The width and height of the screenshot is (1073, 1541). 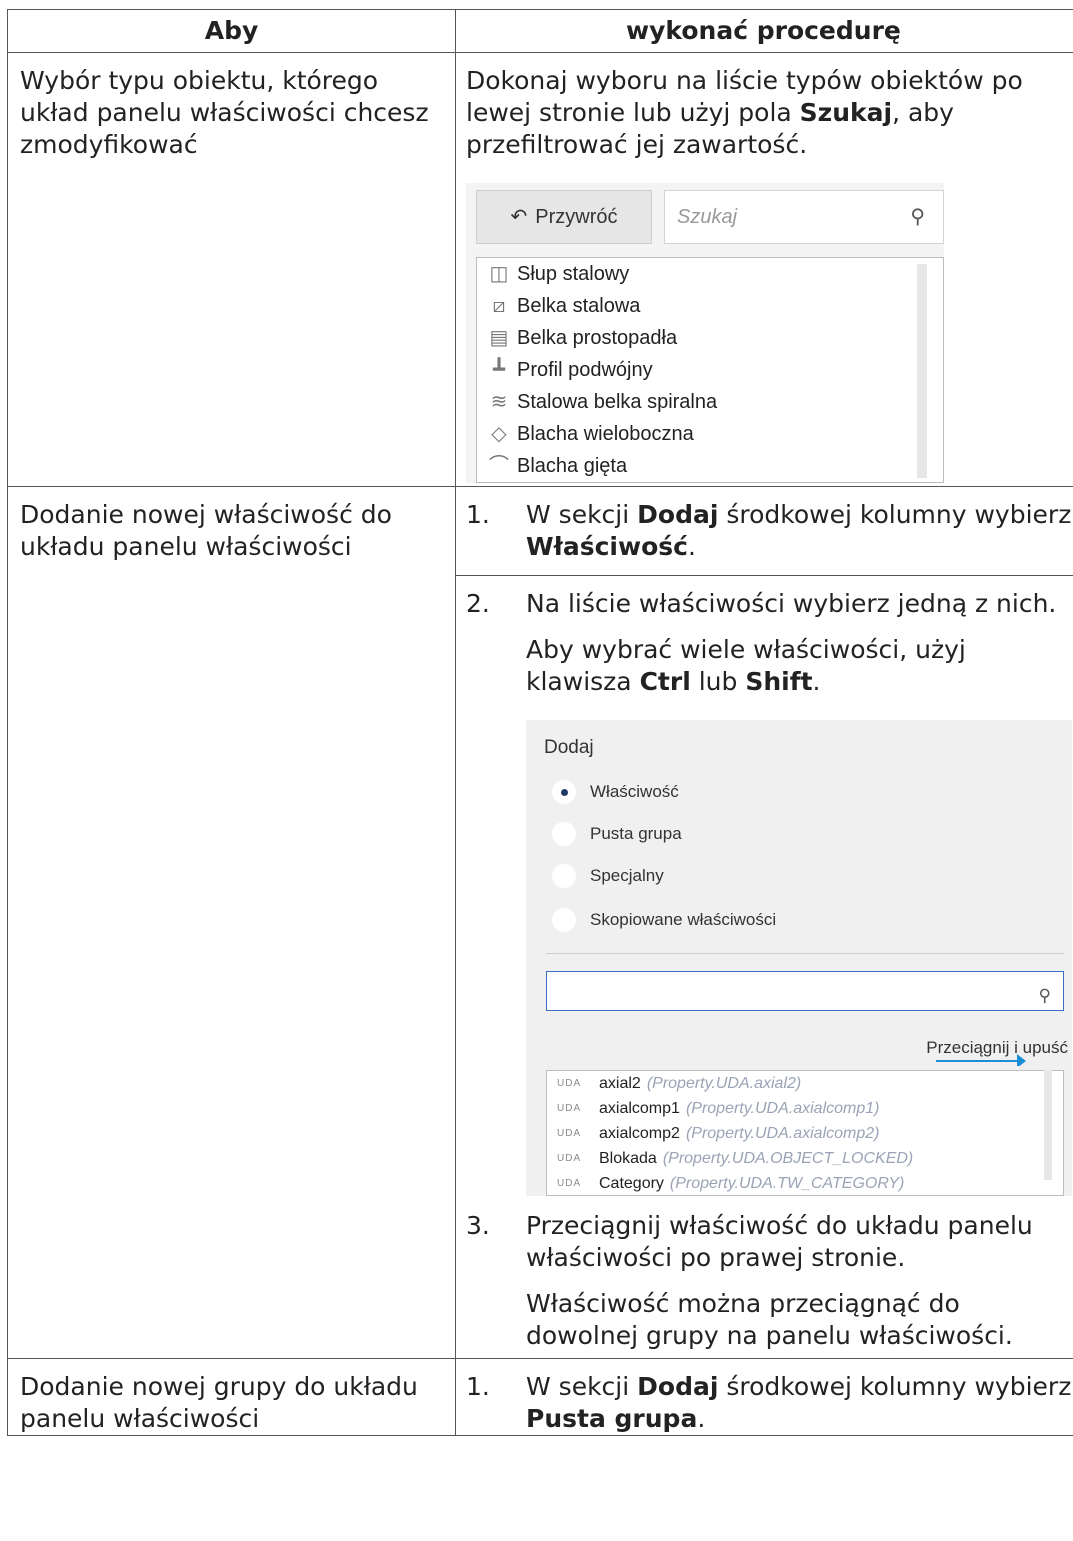 What do you see at coordinates (665, 681) in the screenshot?
I see `note-bold-ctrl: Ctrl` at bounding box center [665, 681].